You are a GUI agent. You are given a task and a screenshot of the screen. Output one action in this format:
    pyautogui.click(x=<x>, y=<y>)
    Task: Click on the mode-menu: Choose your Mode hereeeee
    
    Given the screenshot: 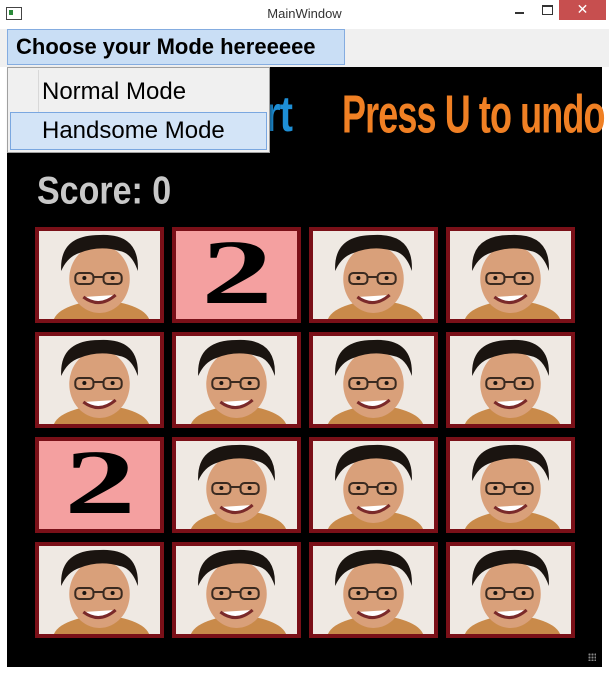 What is the action you would take?
    pyautogui.click(x=176, y=47)
    